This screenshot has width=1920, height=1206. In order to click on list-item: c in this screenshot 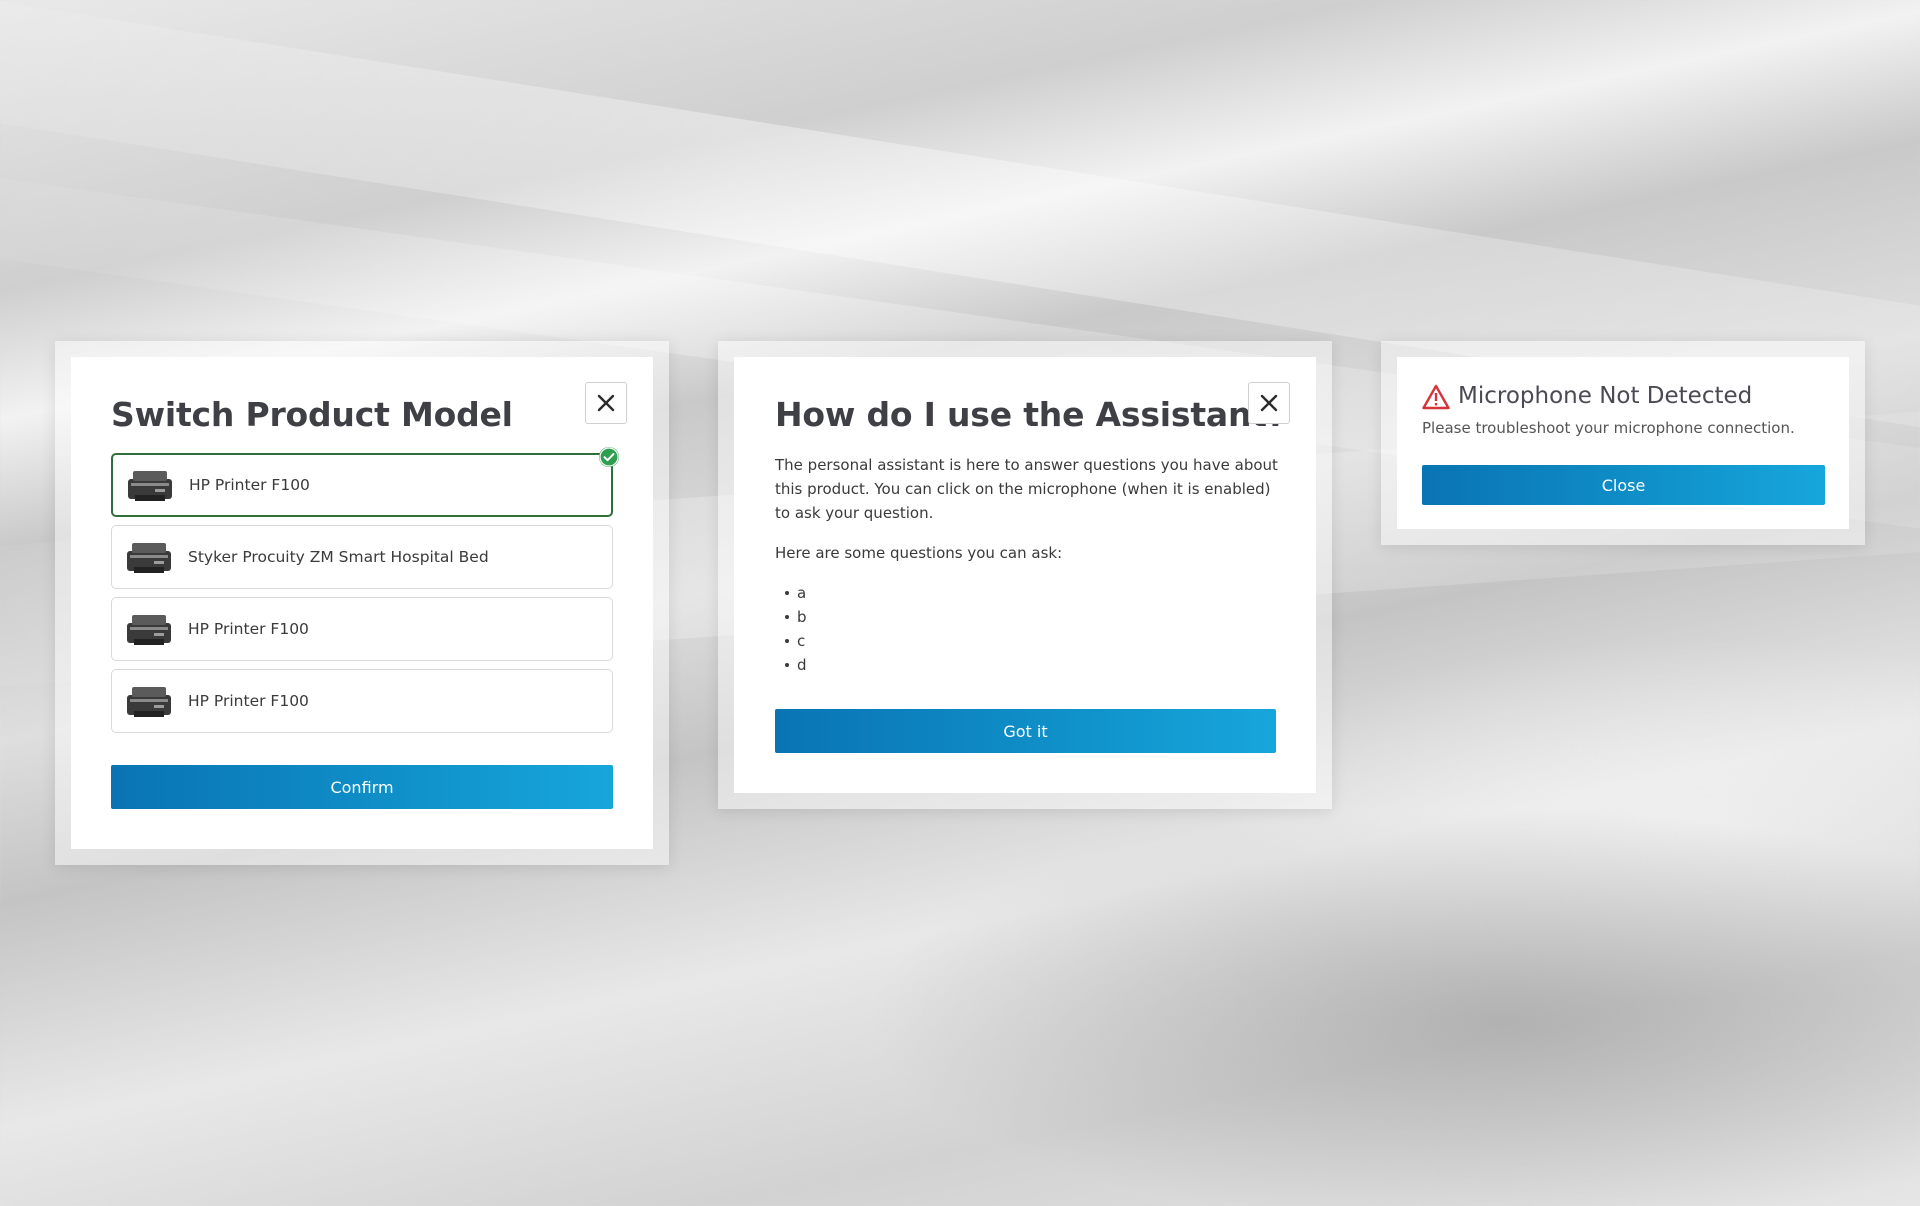, I will do `click(791, 641)`.